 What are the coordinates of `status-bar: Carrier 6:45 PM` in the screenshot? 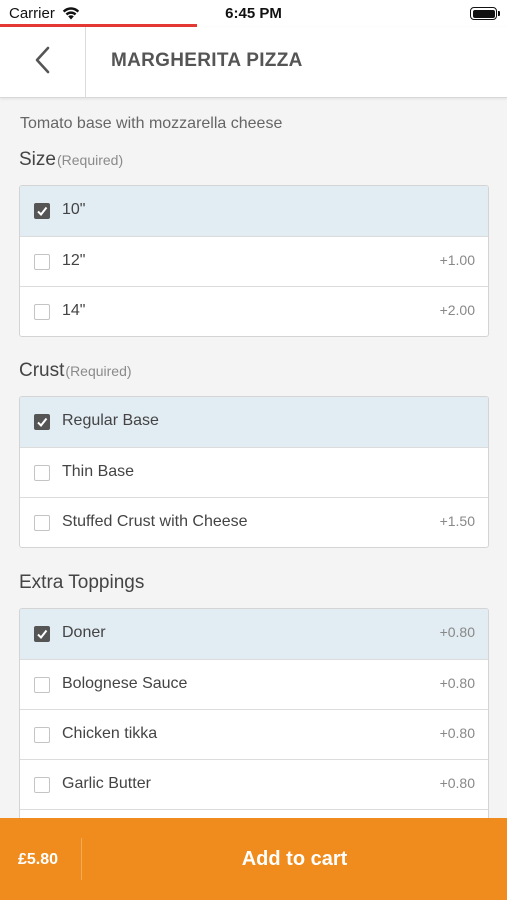 It's located at (253, 13).